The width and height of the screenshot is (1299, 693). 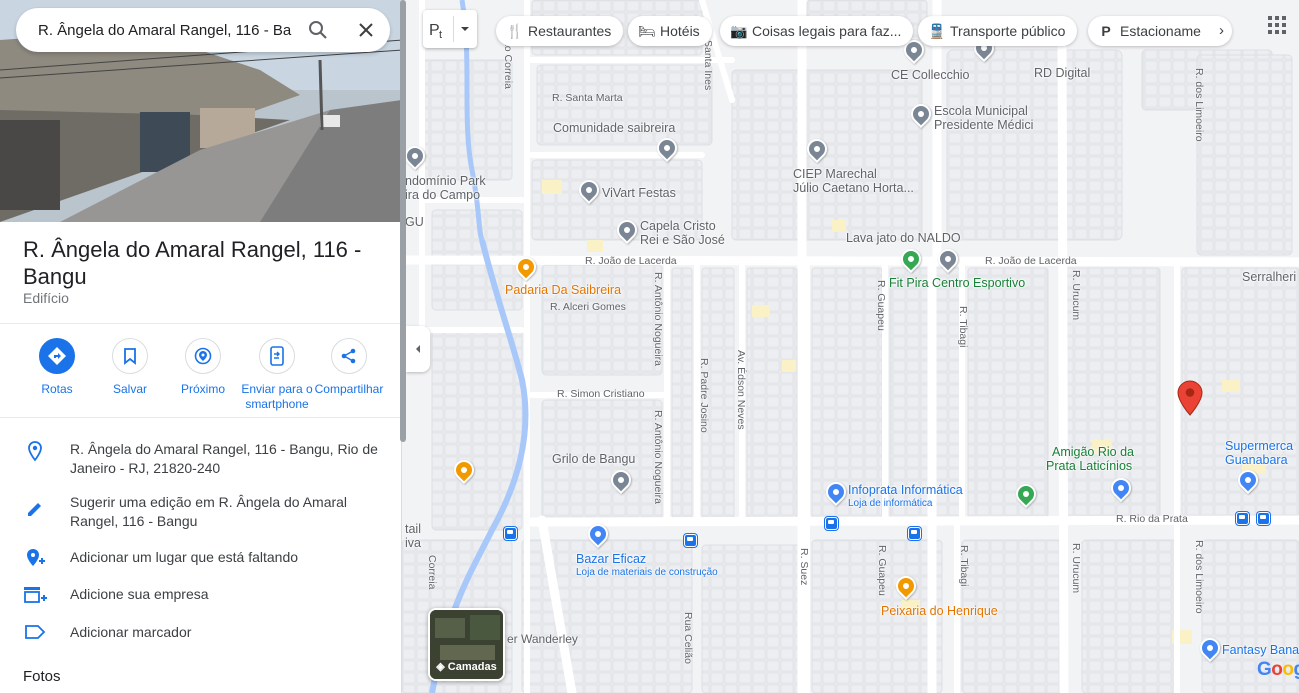 I want to click on location-marker-icon, so click(x=1190, y=398).